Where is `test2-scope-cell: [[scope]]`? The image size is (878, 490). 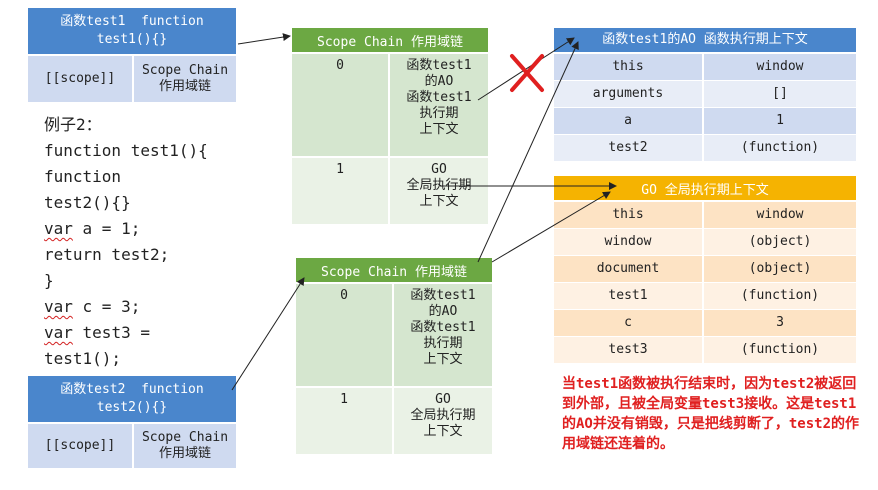
test2-scope-cell: [[scope]] is located at coordinates (80, 446).